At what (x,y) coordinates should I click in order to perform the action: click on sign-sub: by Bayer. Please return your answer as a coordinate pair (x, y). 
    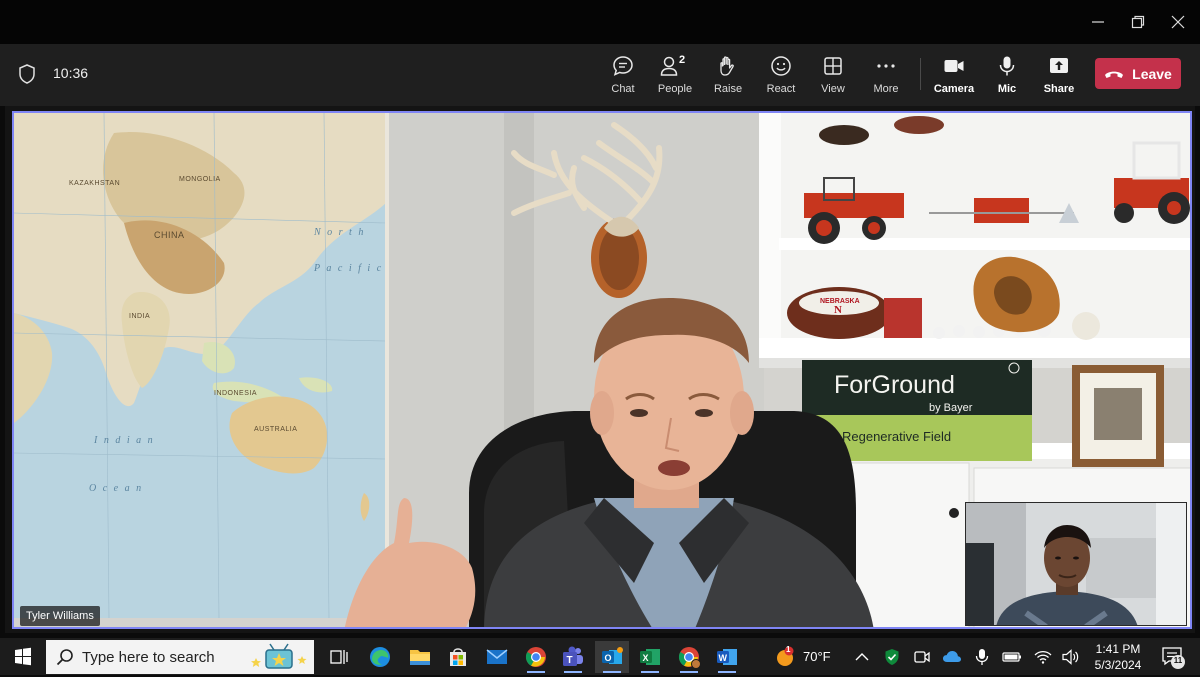
    Looking at the image, I should click on (951, 408).